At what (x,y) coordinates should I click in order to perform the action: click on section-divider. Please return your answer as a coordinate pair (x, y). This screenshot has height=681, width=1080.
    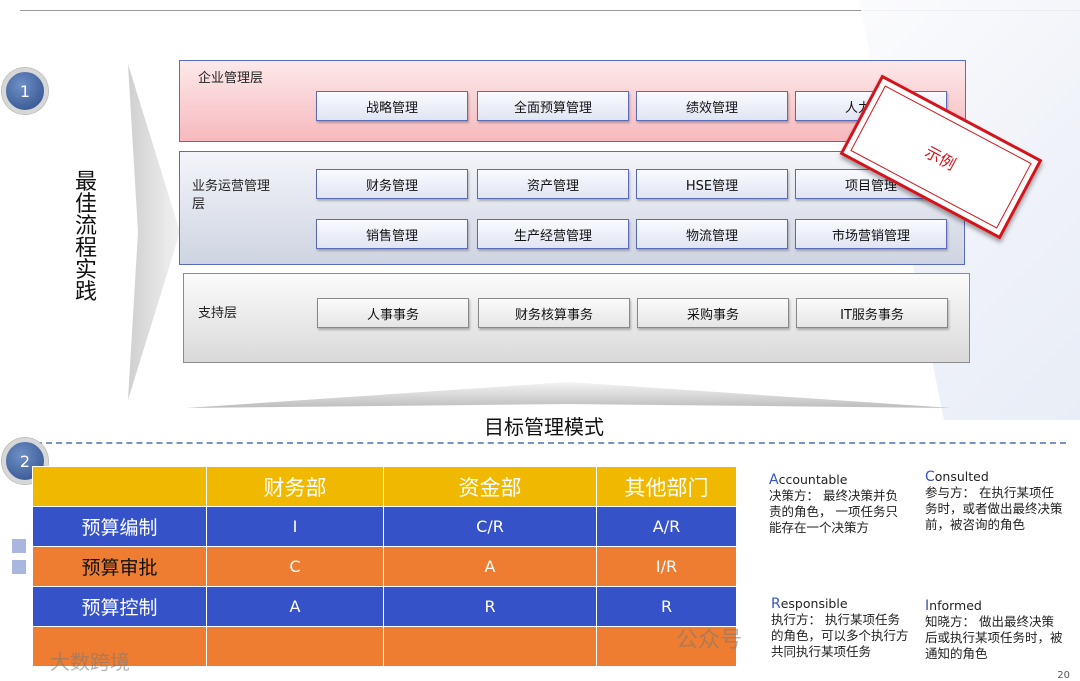
    Looking at the image, I should click on (551, 443).